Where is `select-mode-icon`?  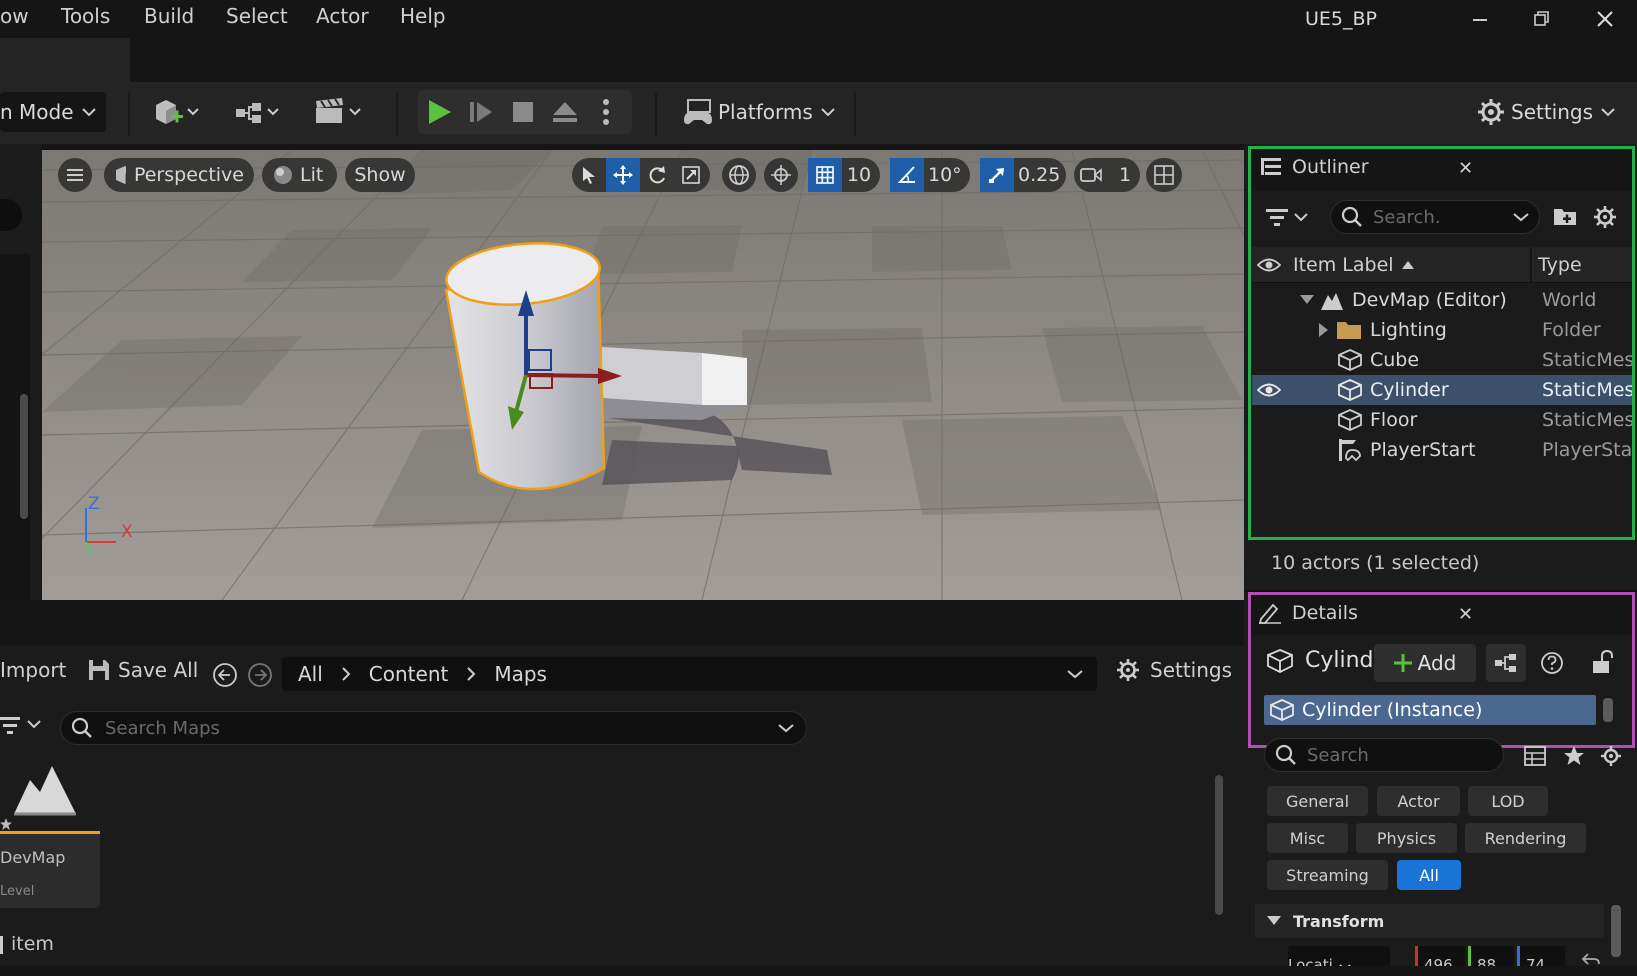
select-mode-icon is located at coordinates (589, 175).